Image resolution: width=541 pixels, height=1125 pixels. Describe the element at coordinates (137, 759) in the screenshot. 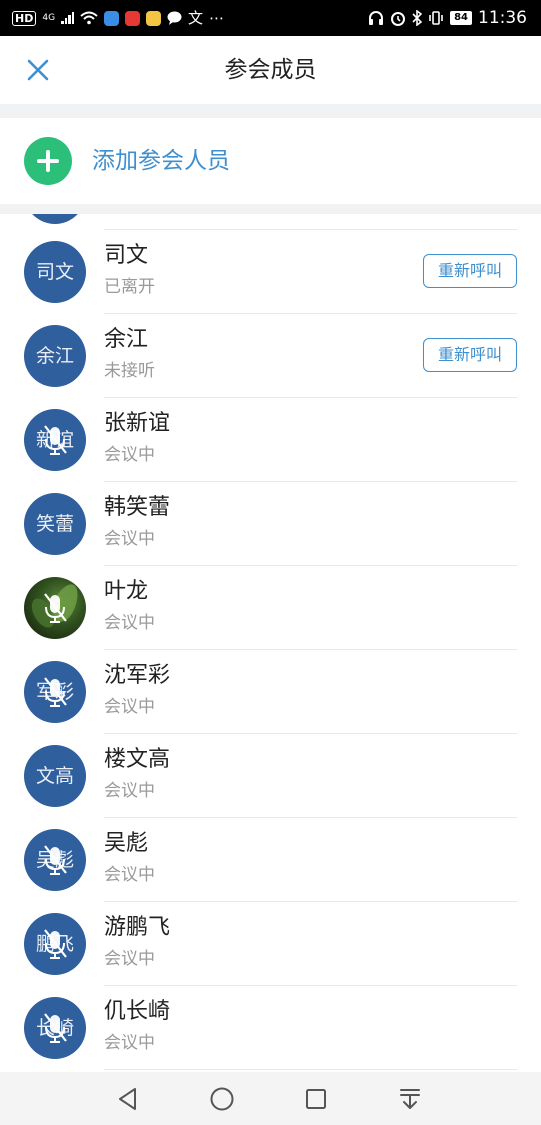

I see `member-name: 楼文高` at that location.